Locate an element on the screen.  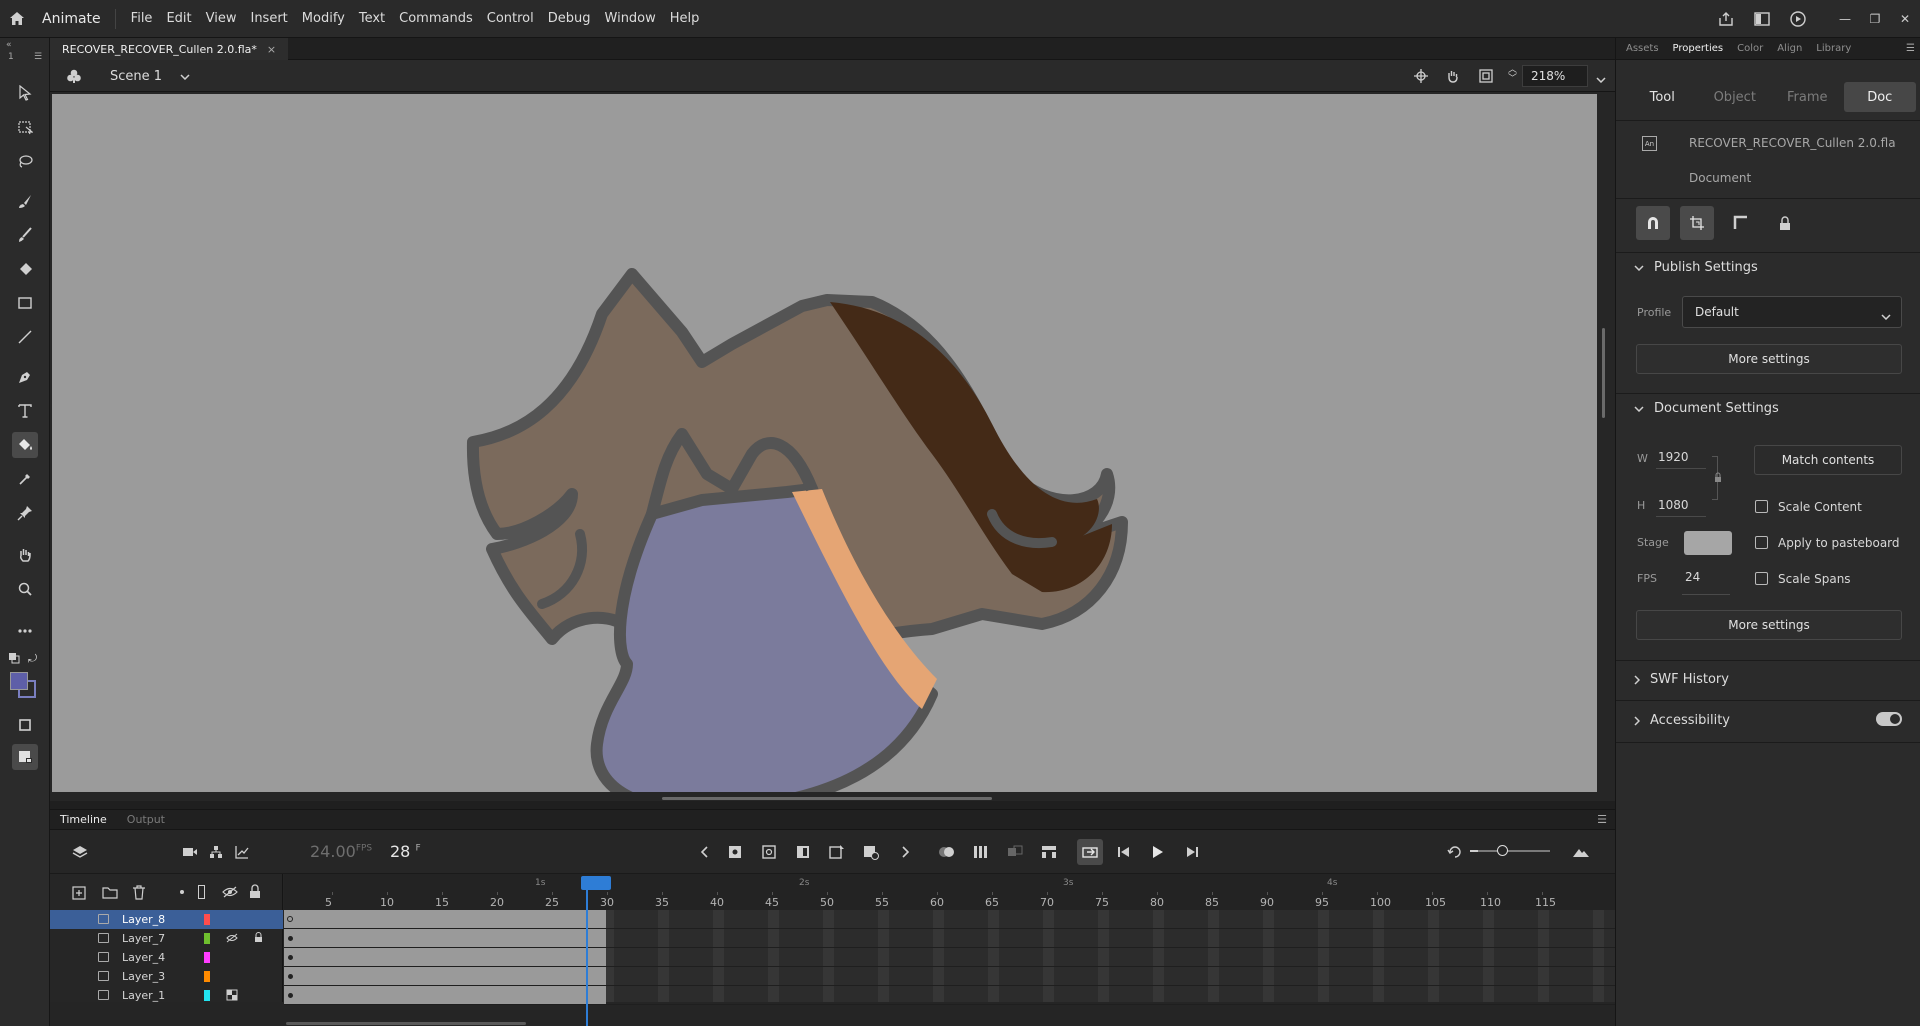
tab-color: Color is located at coordinates (1750, 48).